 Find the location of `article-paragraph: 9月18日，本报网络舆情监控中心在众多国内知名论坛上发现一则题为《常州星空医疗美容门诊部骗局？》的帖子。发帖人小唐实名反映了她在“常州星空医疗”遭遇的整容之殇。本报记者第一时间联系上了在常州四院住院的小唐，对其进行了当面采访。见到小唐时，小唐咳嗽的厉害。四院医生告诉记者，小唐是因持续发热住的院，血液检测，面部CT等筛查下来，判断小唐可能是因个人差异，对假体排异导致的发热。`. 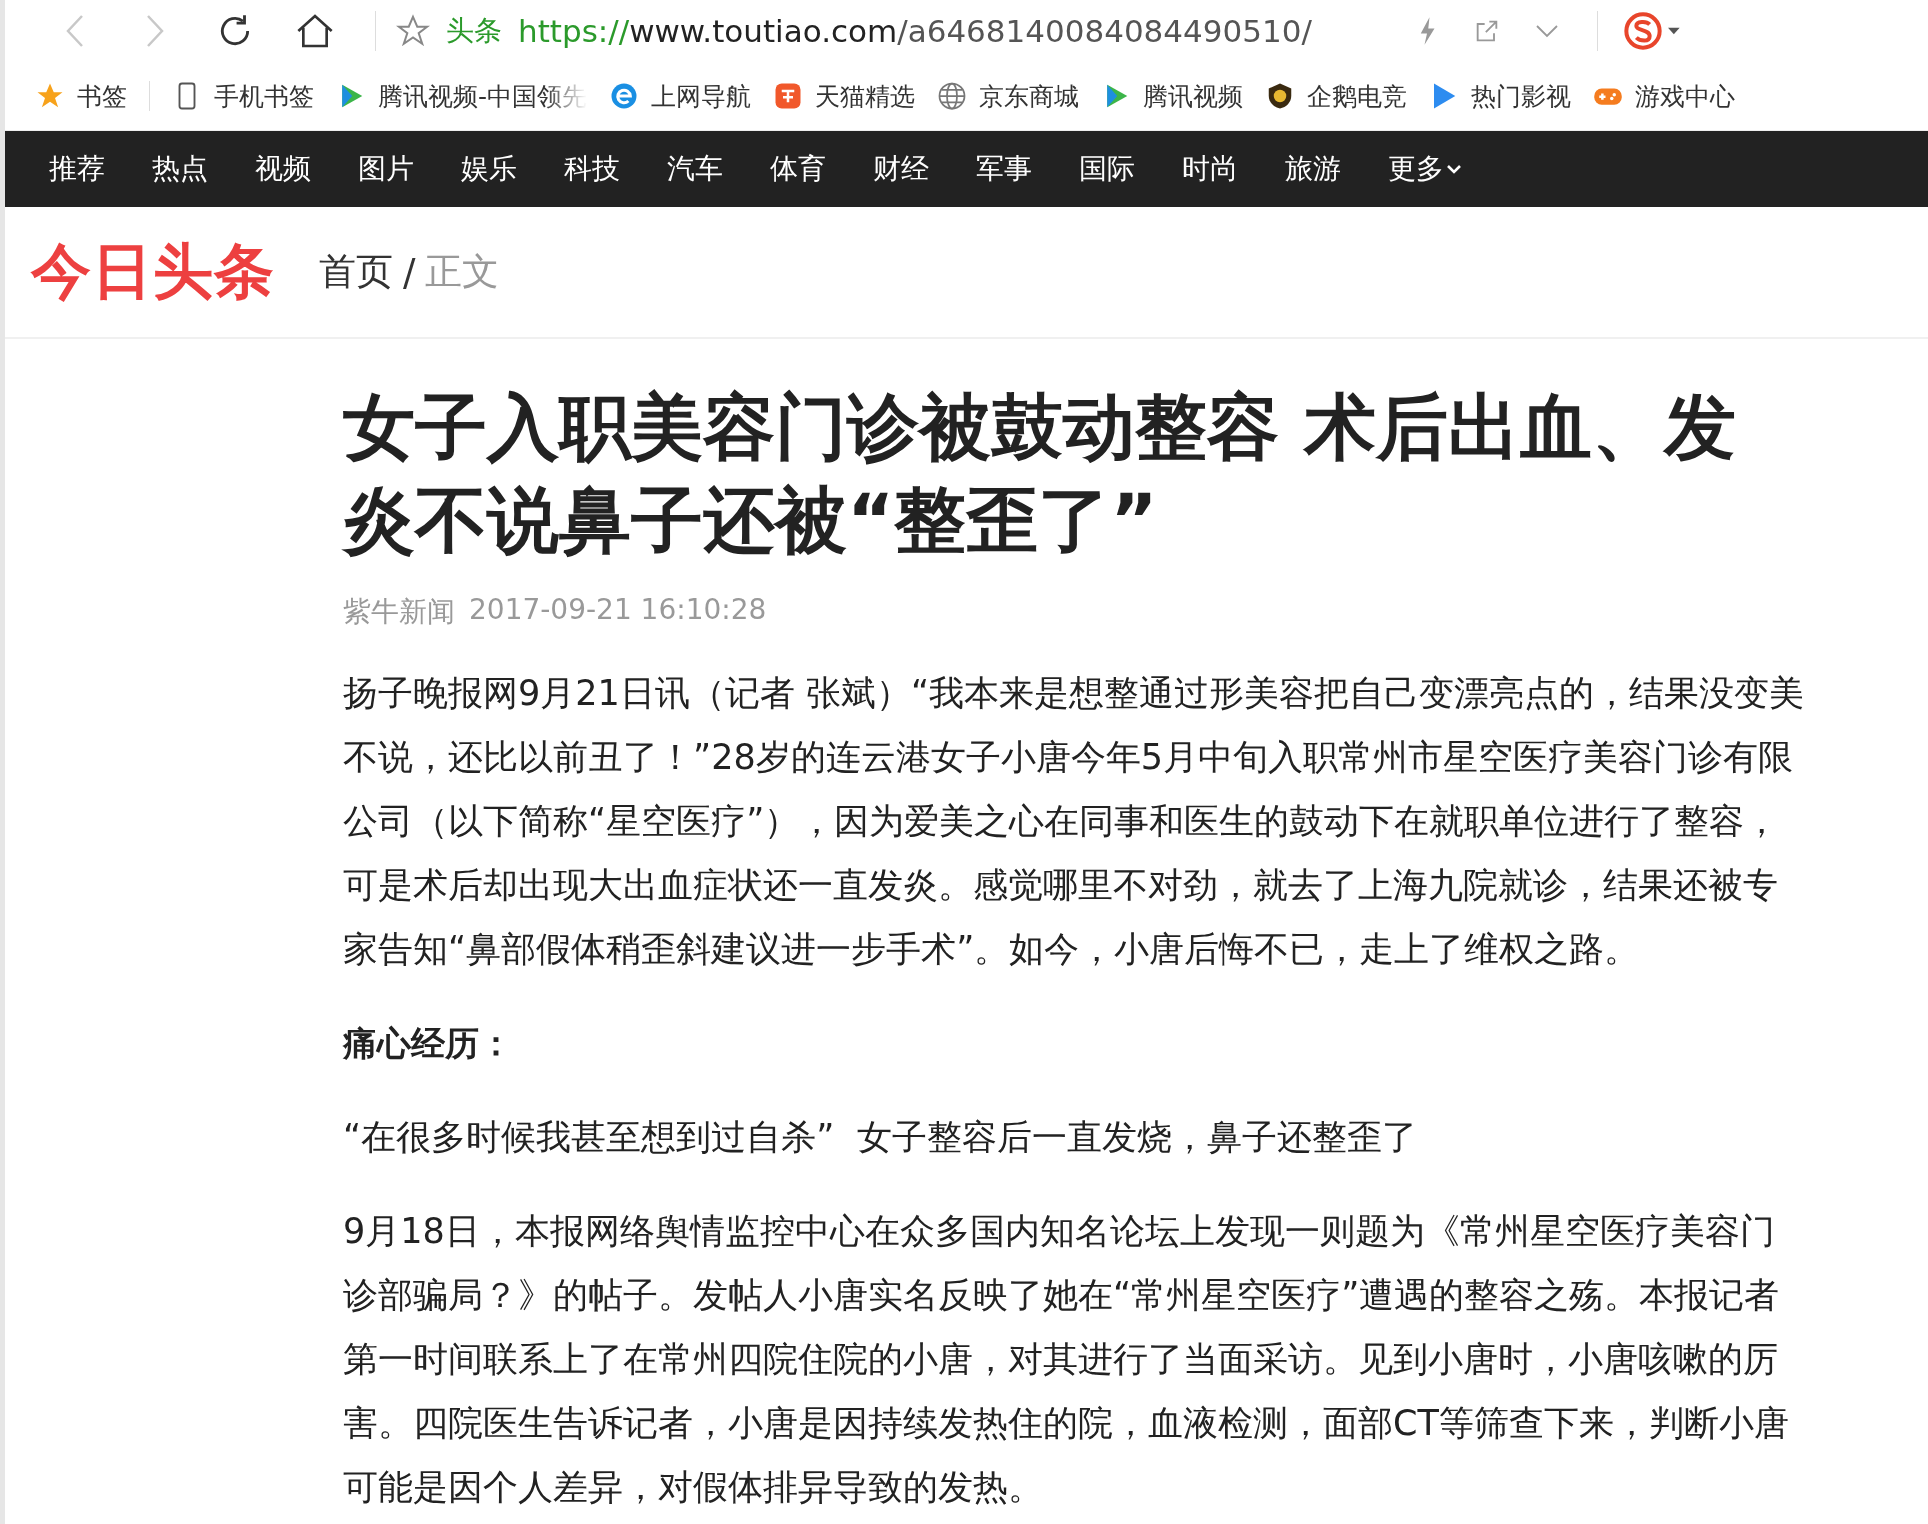

article-paragraph: 9月18日，本报网络舆情监控中心在众多国内知名论坛上发现一则题为《常州星空医疗美容门诊部骗局？》的帖子。发帖人小唐实名反映了她在“常州星空医疗”遭遇的整容之殇。本报记者第一时间联系上了在常州四院住院的小唐，对其进行了当面采访。见到小唐时，小唐咳嗽的厉害。四院医生告诉记者，小唐是因持续发热住的院，血液检测，面部CT等筛查下来，判断小唐可能是因个人差异，对假体排异导致的发热。 is located at coordinates (1066, 1359).